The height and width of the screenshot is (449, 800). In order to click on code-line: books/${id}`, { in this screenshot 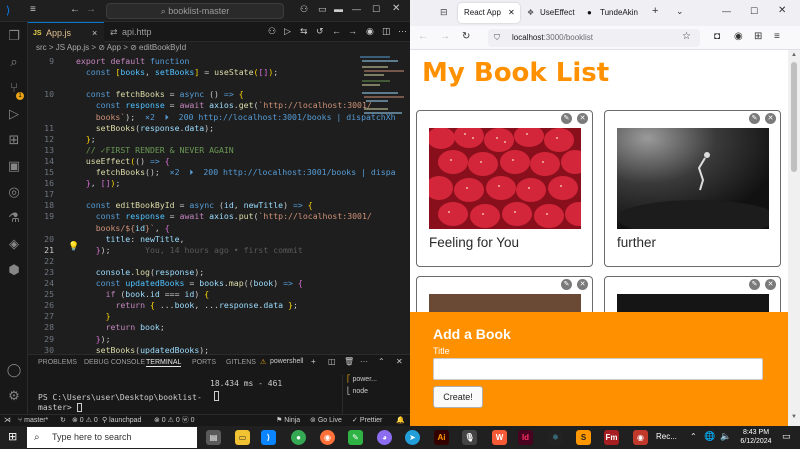, I will do `click(123, 228)`.